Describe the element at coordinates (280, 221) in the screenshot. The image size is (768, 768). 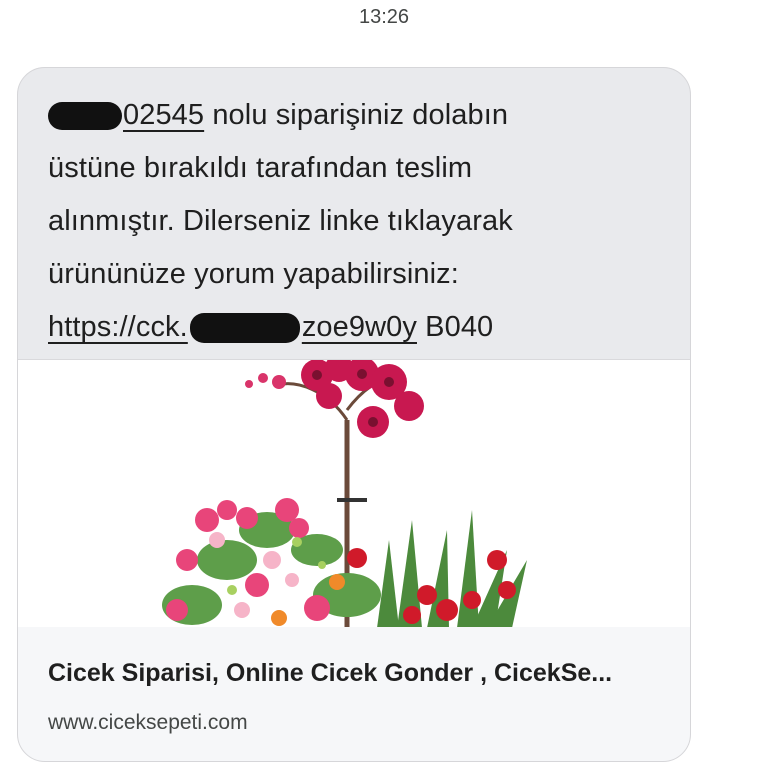
I see `message-line-3: alınmıştır. Dilerseniz linke tıklayarak` at that location.